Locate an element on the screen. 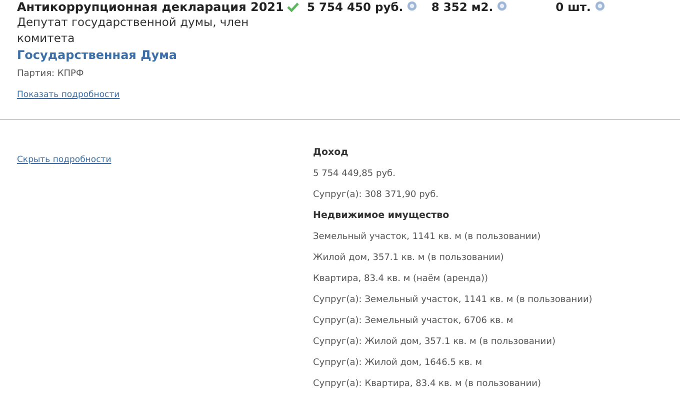 The image size is (680, 401). hide-details-link: Скрыть подробности is located at coordinates (64, 160).